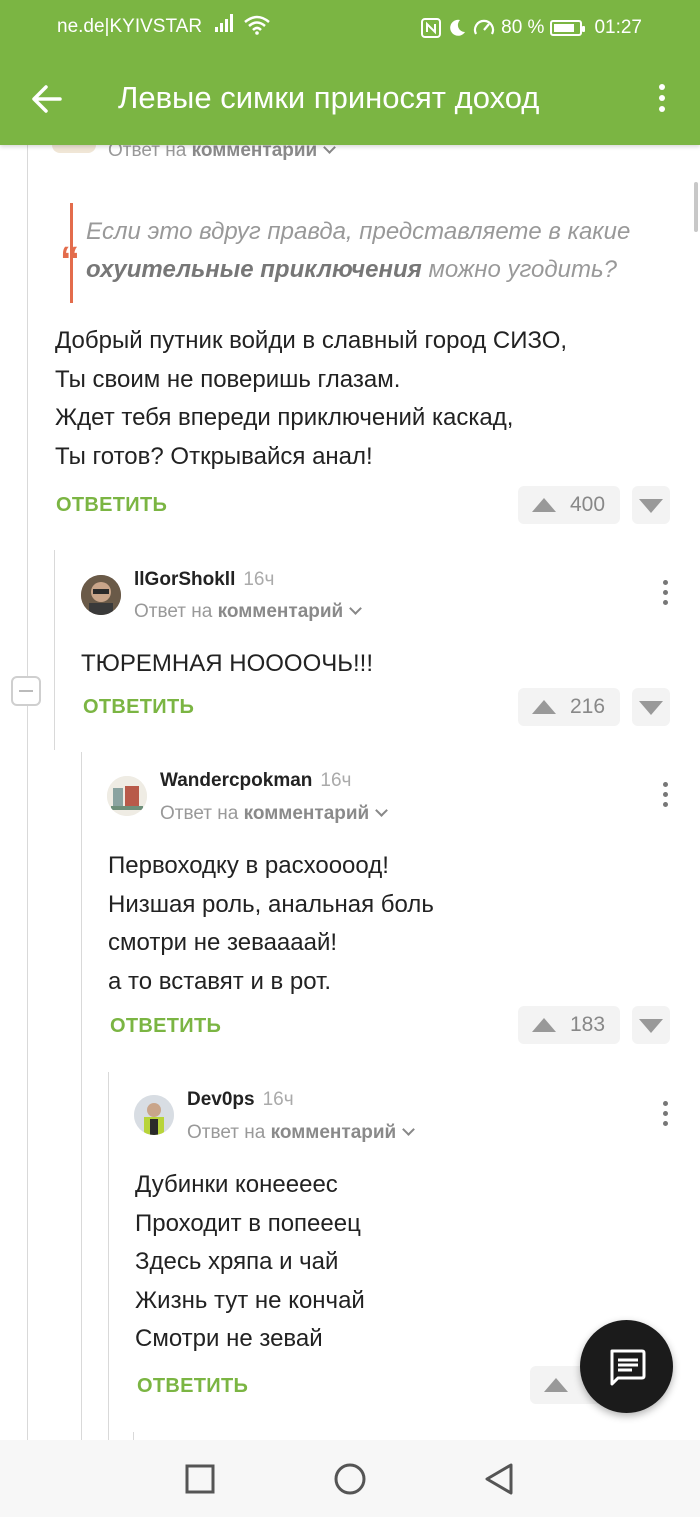 This screenshot has width=700, height=1517. I want to click on status-carrier: ne.de|KYIVSTAR, so click(164, 28).